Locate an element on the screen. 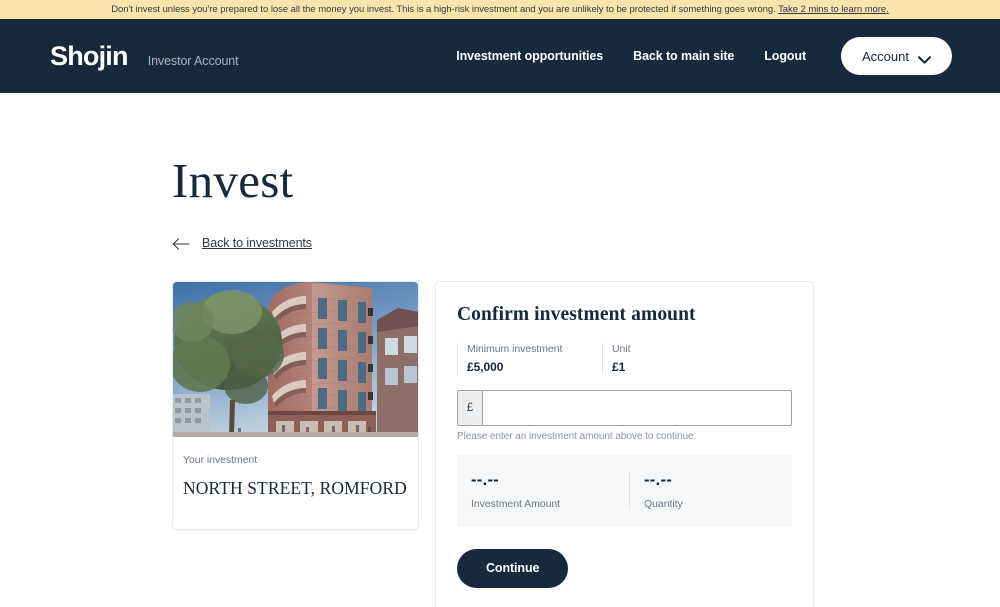 Image resolution: width=1000 pixels, height=607 pixels. fact-unit: Unit £1 is located at coordinates (616, 358).